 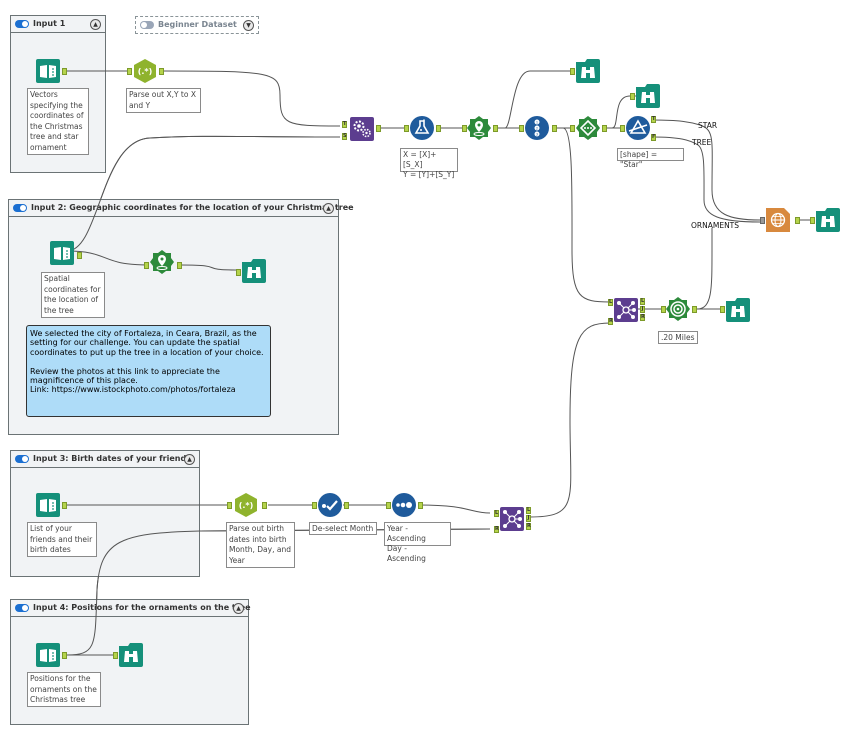 I want to click on regex-icon: (.*), so click(x=145, y=71).